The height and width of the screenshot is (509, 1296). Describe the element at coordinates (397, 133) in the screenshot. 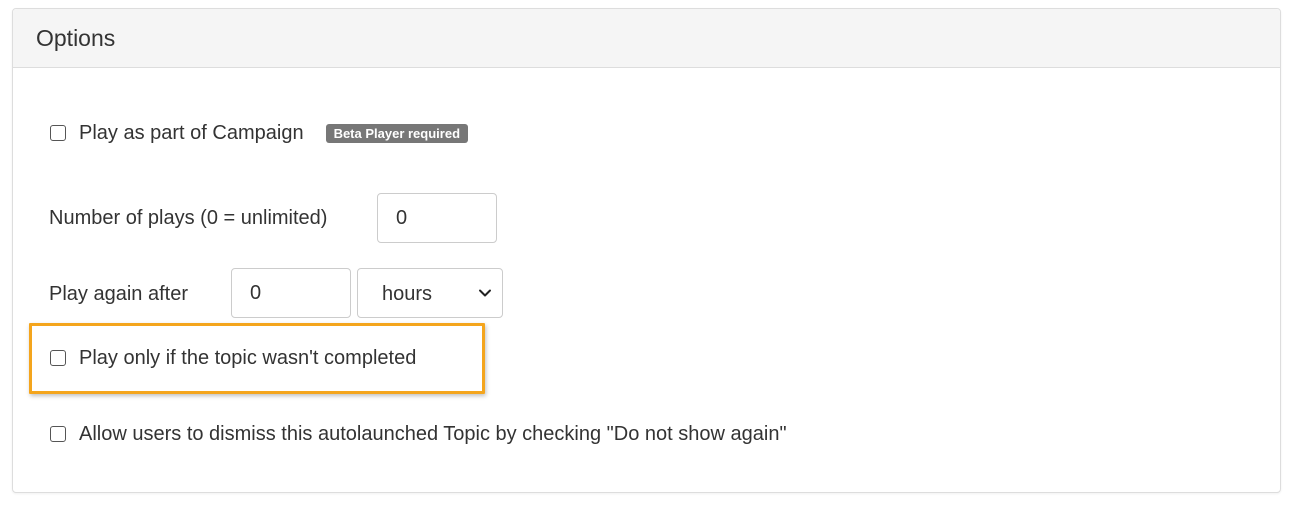

I see `beta-player-badge: Beta Player required` at that location.